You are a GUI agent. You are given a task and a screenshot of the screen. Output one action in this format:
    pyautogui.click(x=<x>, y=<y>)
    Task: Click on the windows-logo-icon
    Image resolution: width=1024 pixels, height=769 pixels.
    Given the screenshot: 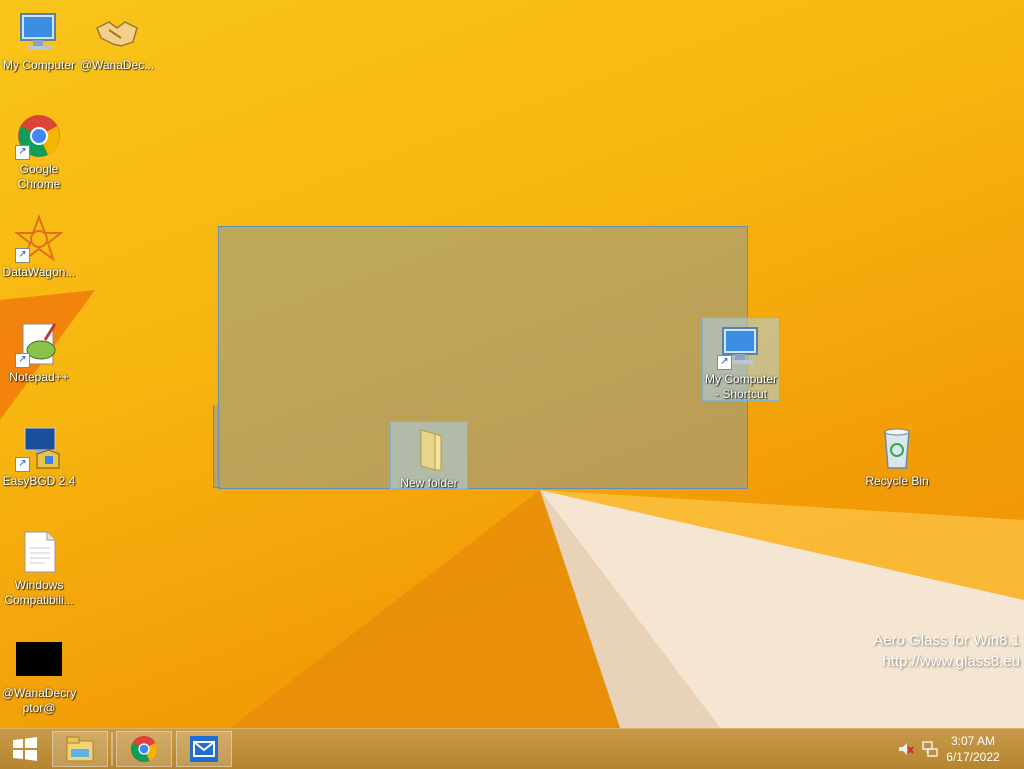 What is the action you would take?
    pyautogui.click(x=25, y=749)
    